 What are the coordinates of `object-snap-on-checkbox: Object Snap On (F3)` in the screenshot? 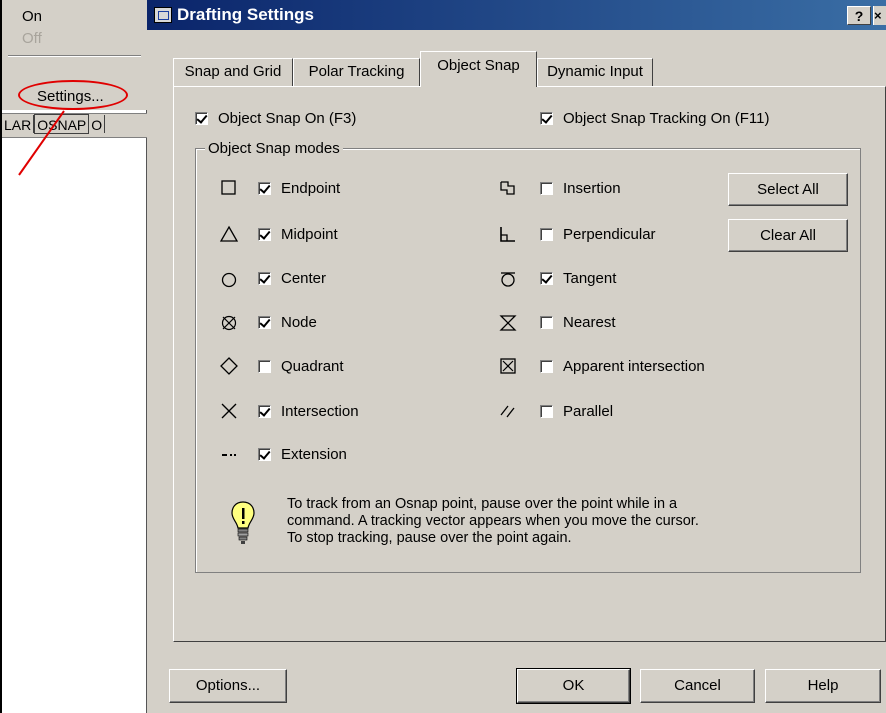 It's located at (275, 118).